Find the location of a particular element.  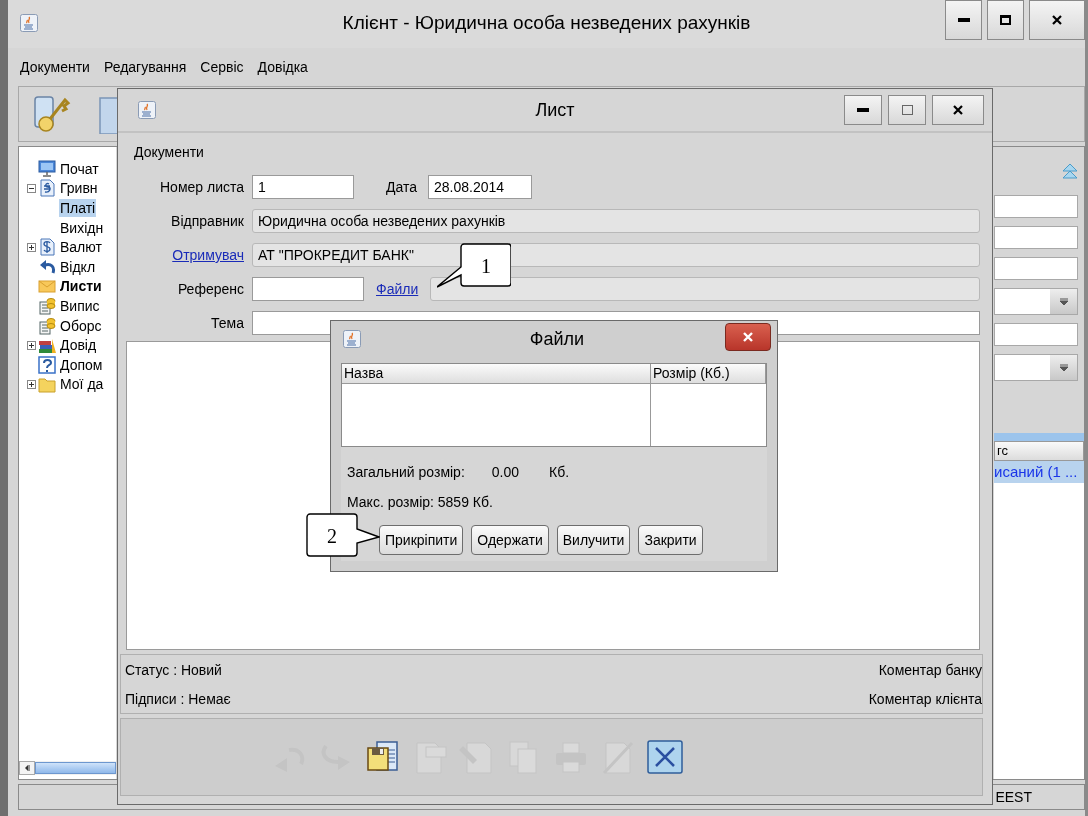

client-comment-label: Коментар клієнта is located at coordinates (925, 698).